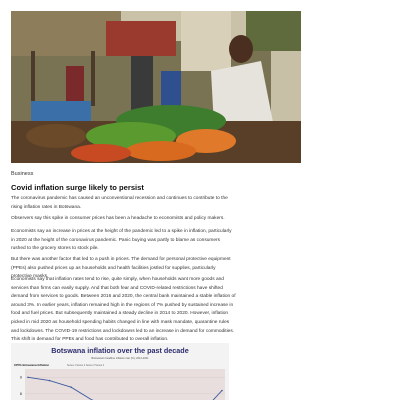 This screenshot has width=400, height=400. I want to click on chart-plot-band, so click(125, 384).